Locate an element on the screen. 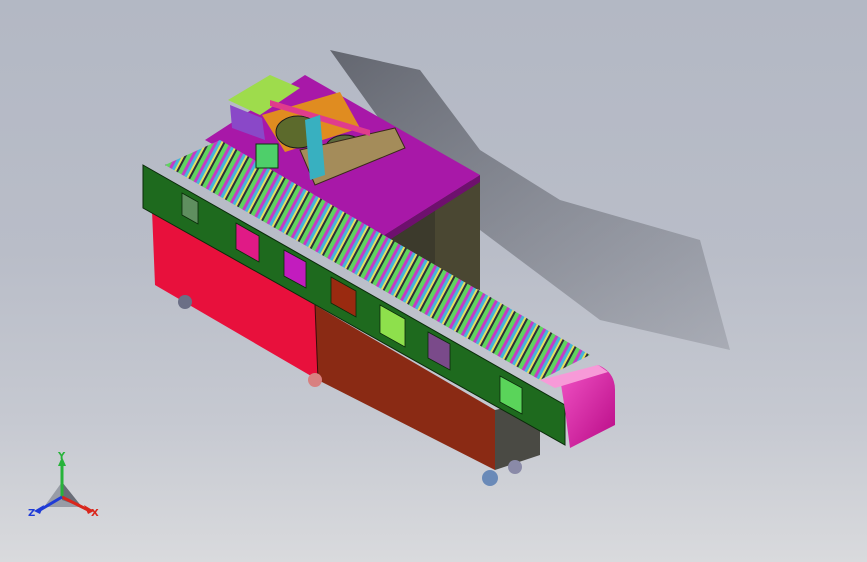  z-axis-label: Z is located at coordinates (31, 513).